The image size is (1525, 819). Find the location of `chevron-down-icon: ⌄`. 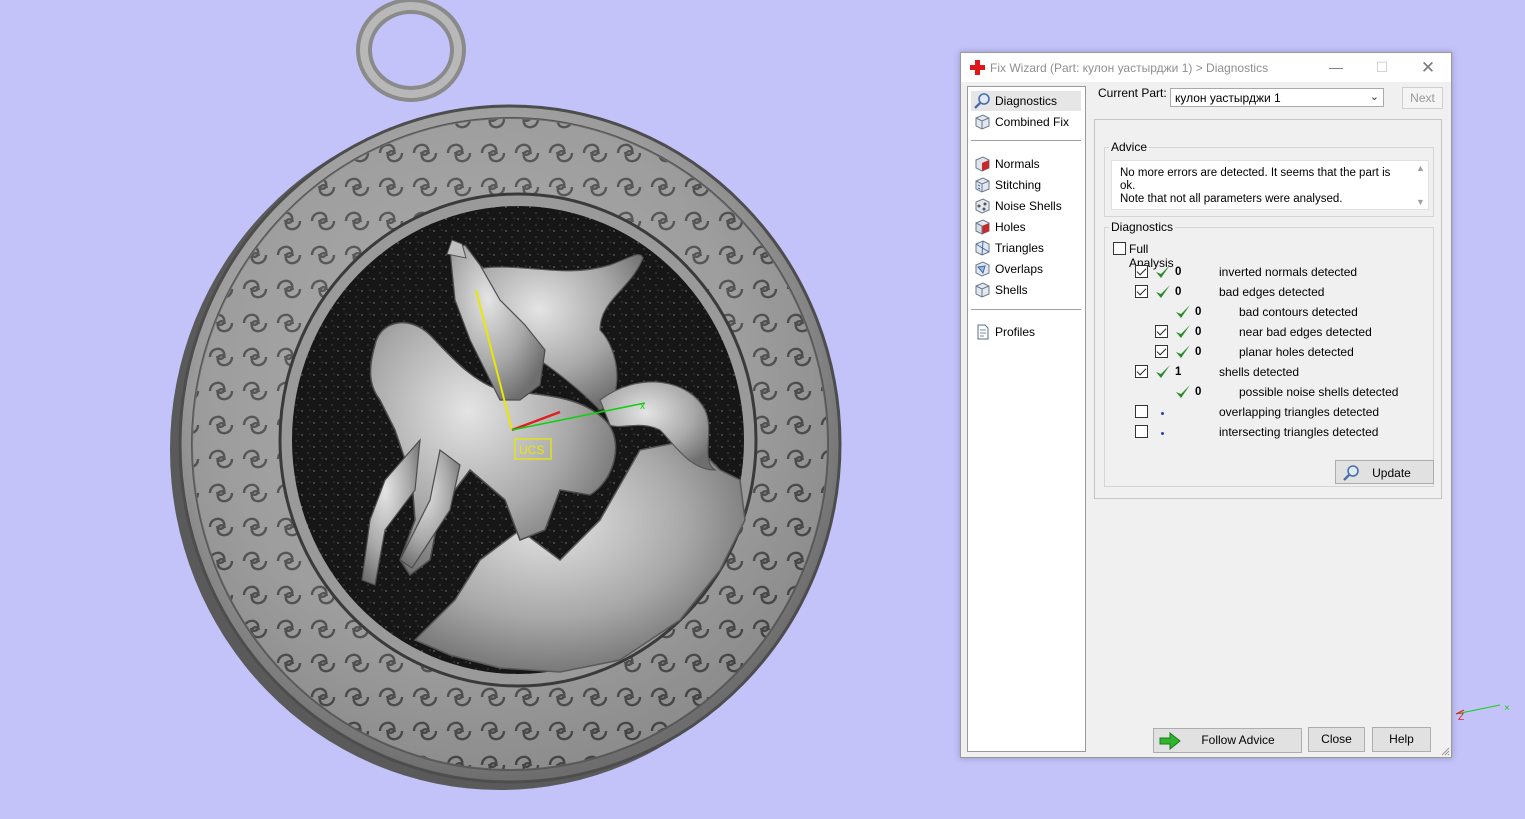

chevron-down-icon: ⌄ is located at coordinates (1374, 97).